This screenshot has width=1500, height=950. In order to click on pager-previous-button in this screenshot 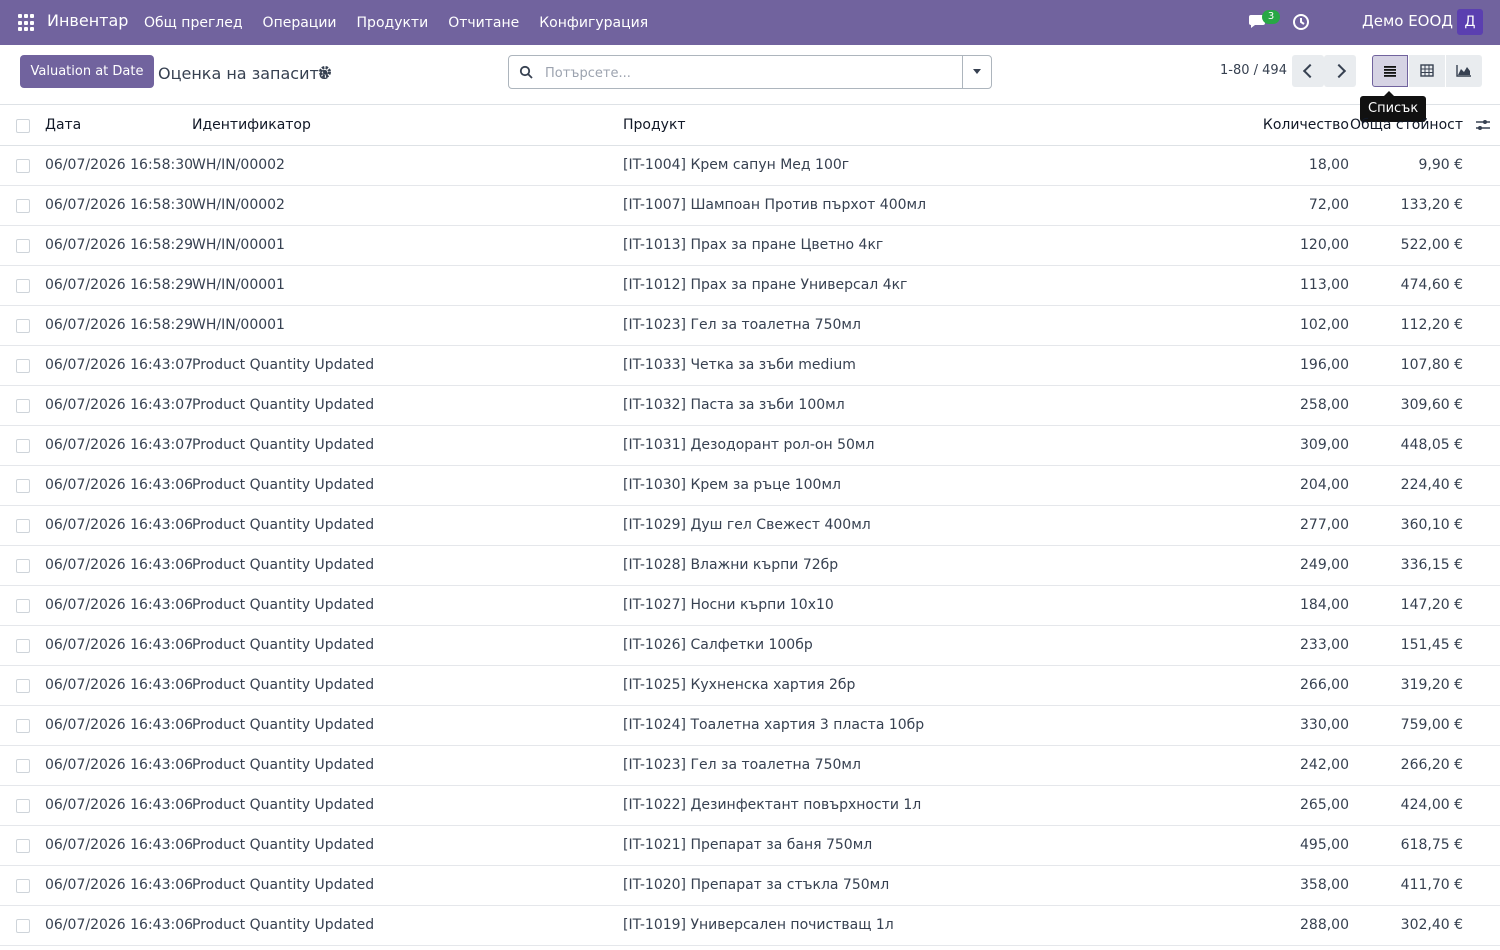, I will do `click(1308, 71)`.